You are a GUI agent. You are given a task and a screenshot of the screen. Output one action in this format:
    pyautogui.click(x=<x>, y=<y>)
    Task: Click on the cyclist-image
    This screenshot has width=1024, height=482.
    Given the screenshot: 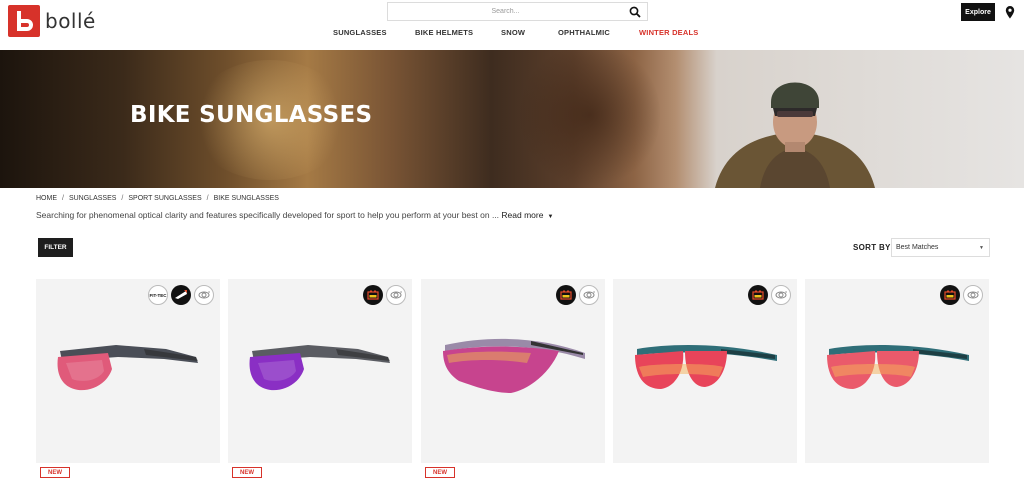 What is the action you would take?
    pyautogui.click(x=795, y=135)
    